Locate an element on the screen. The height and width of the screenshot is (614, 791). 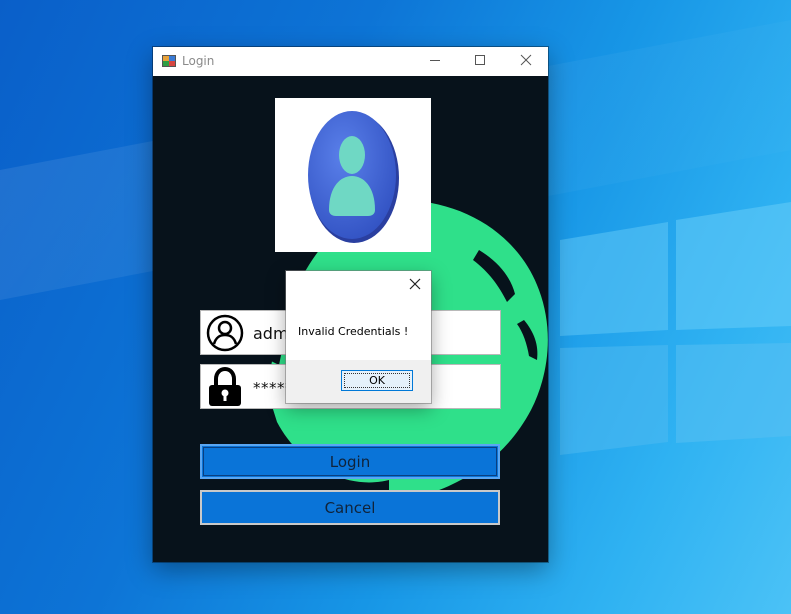
cancel-button: Cancel is located at coordinates (350, 507).